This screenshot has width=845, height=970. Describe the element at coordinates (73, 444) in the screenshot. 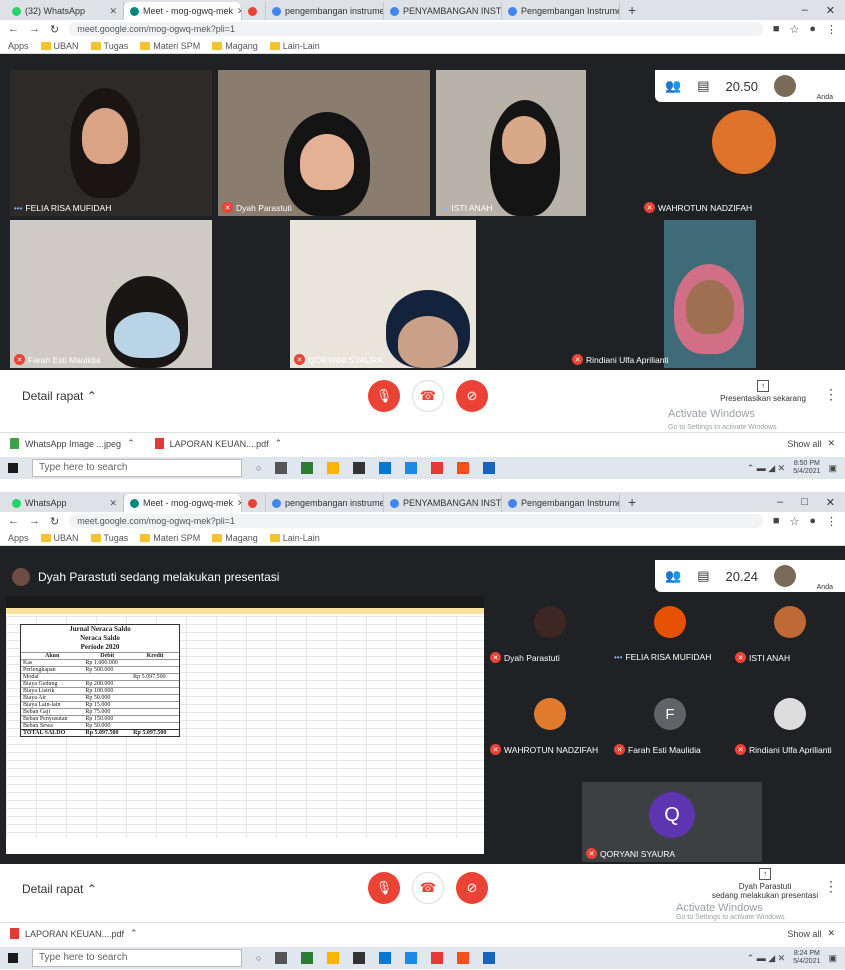

I see `download-item: WhatsApp Image ...jpeg` at that location.